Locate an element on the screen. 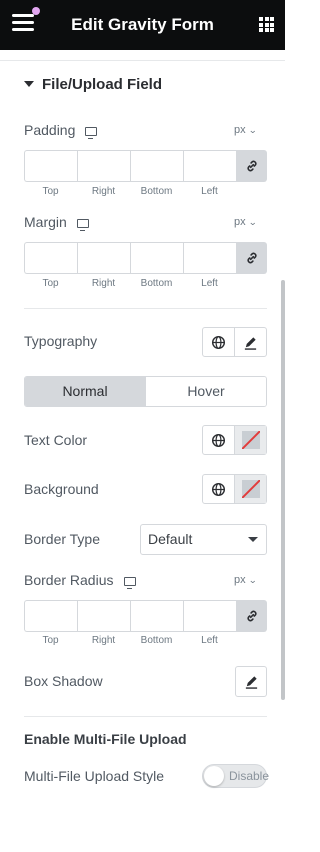 The height and width of the screenshot is (852, 320). padding-label-text: Padding is located at coordinates (50, 130).